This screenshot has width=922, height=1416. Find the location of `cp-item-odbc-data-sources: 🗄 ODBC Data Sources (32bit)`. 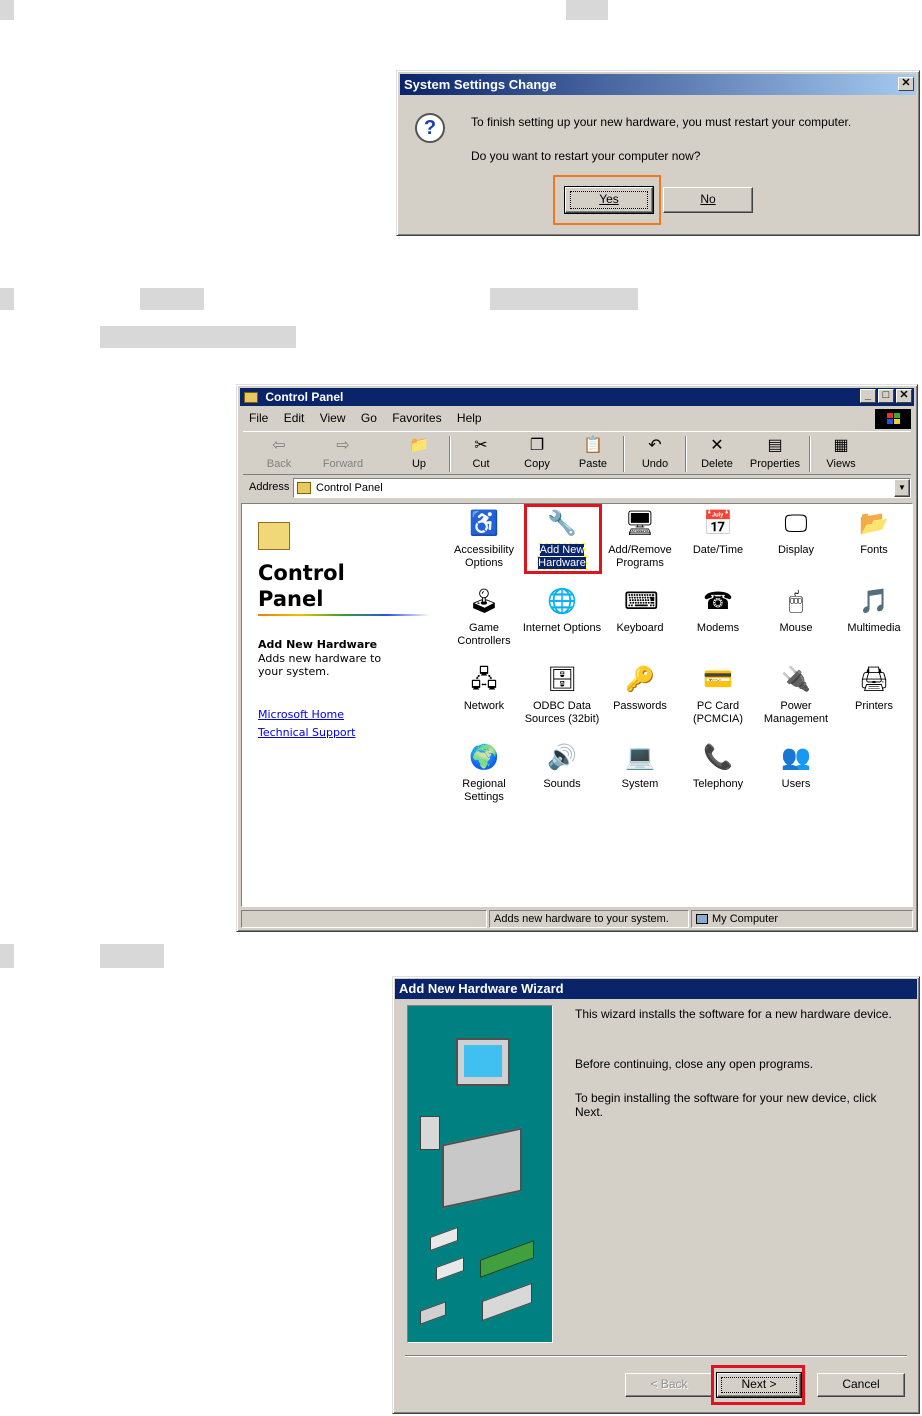

cp-item-odbc-data-sources: 🗄 ODBC Data Sources (32bit) is located at coordinates (562, 695).